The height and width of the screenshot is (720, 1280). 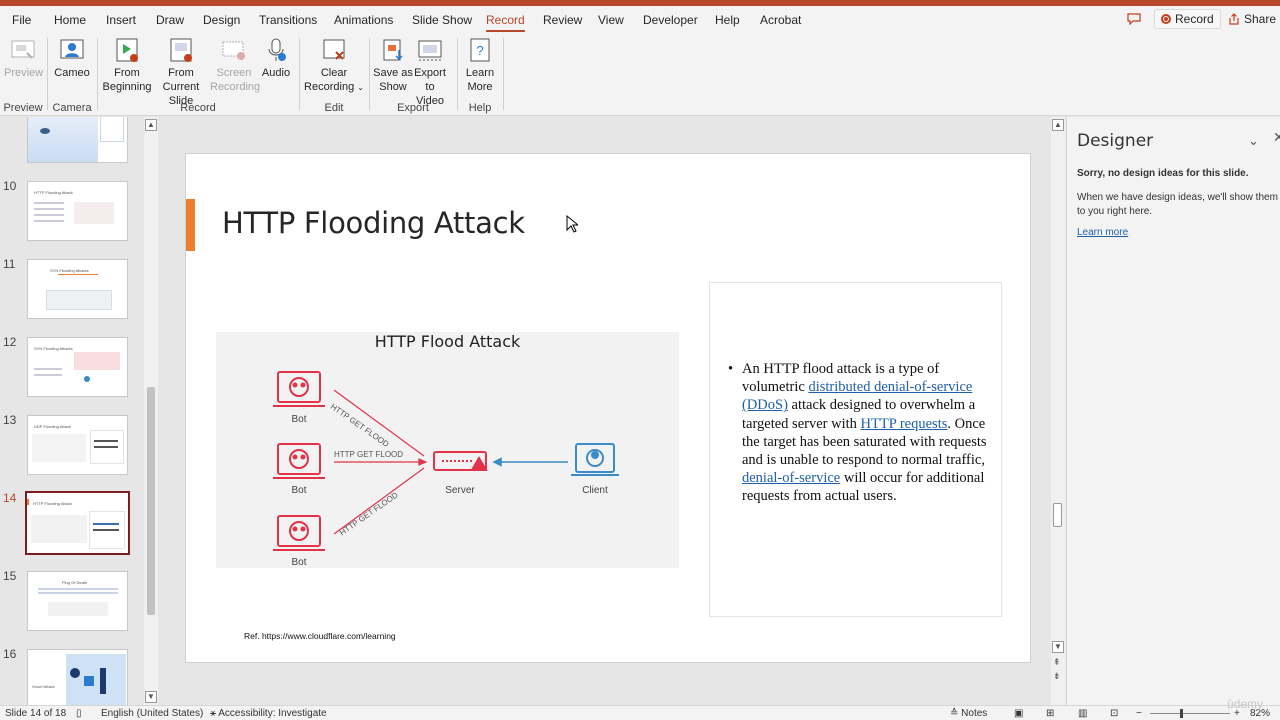 What do you see at coordinates (299, 562) in the screenshot?
I see `bot-label-bottom: Bot` at bounding box center [299, 562].